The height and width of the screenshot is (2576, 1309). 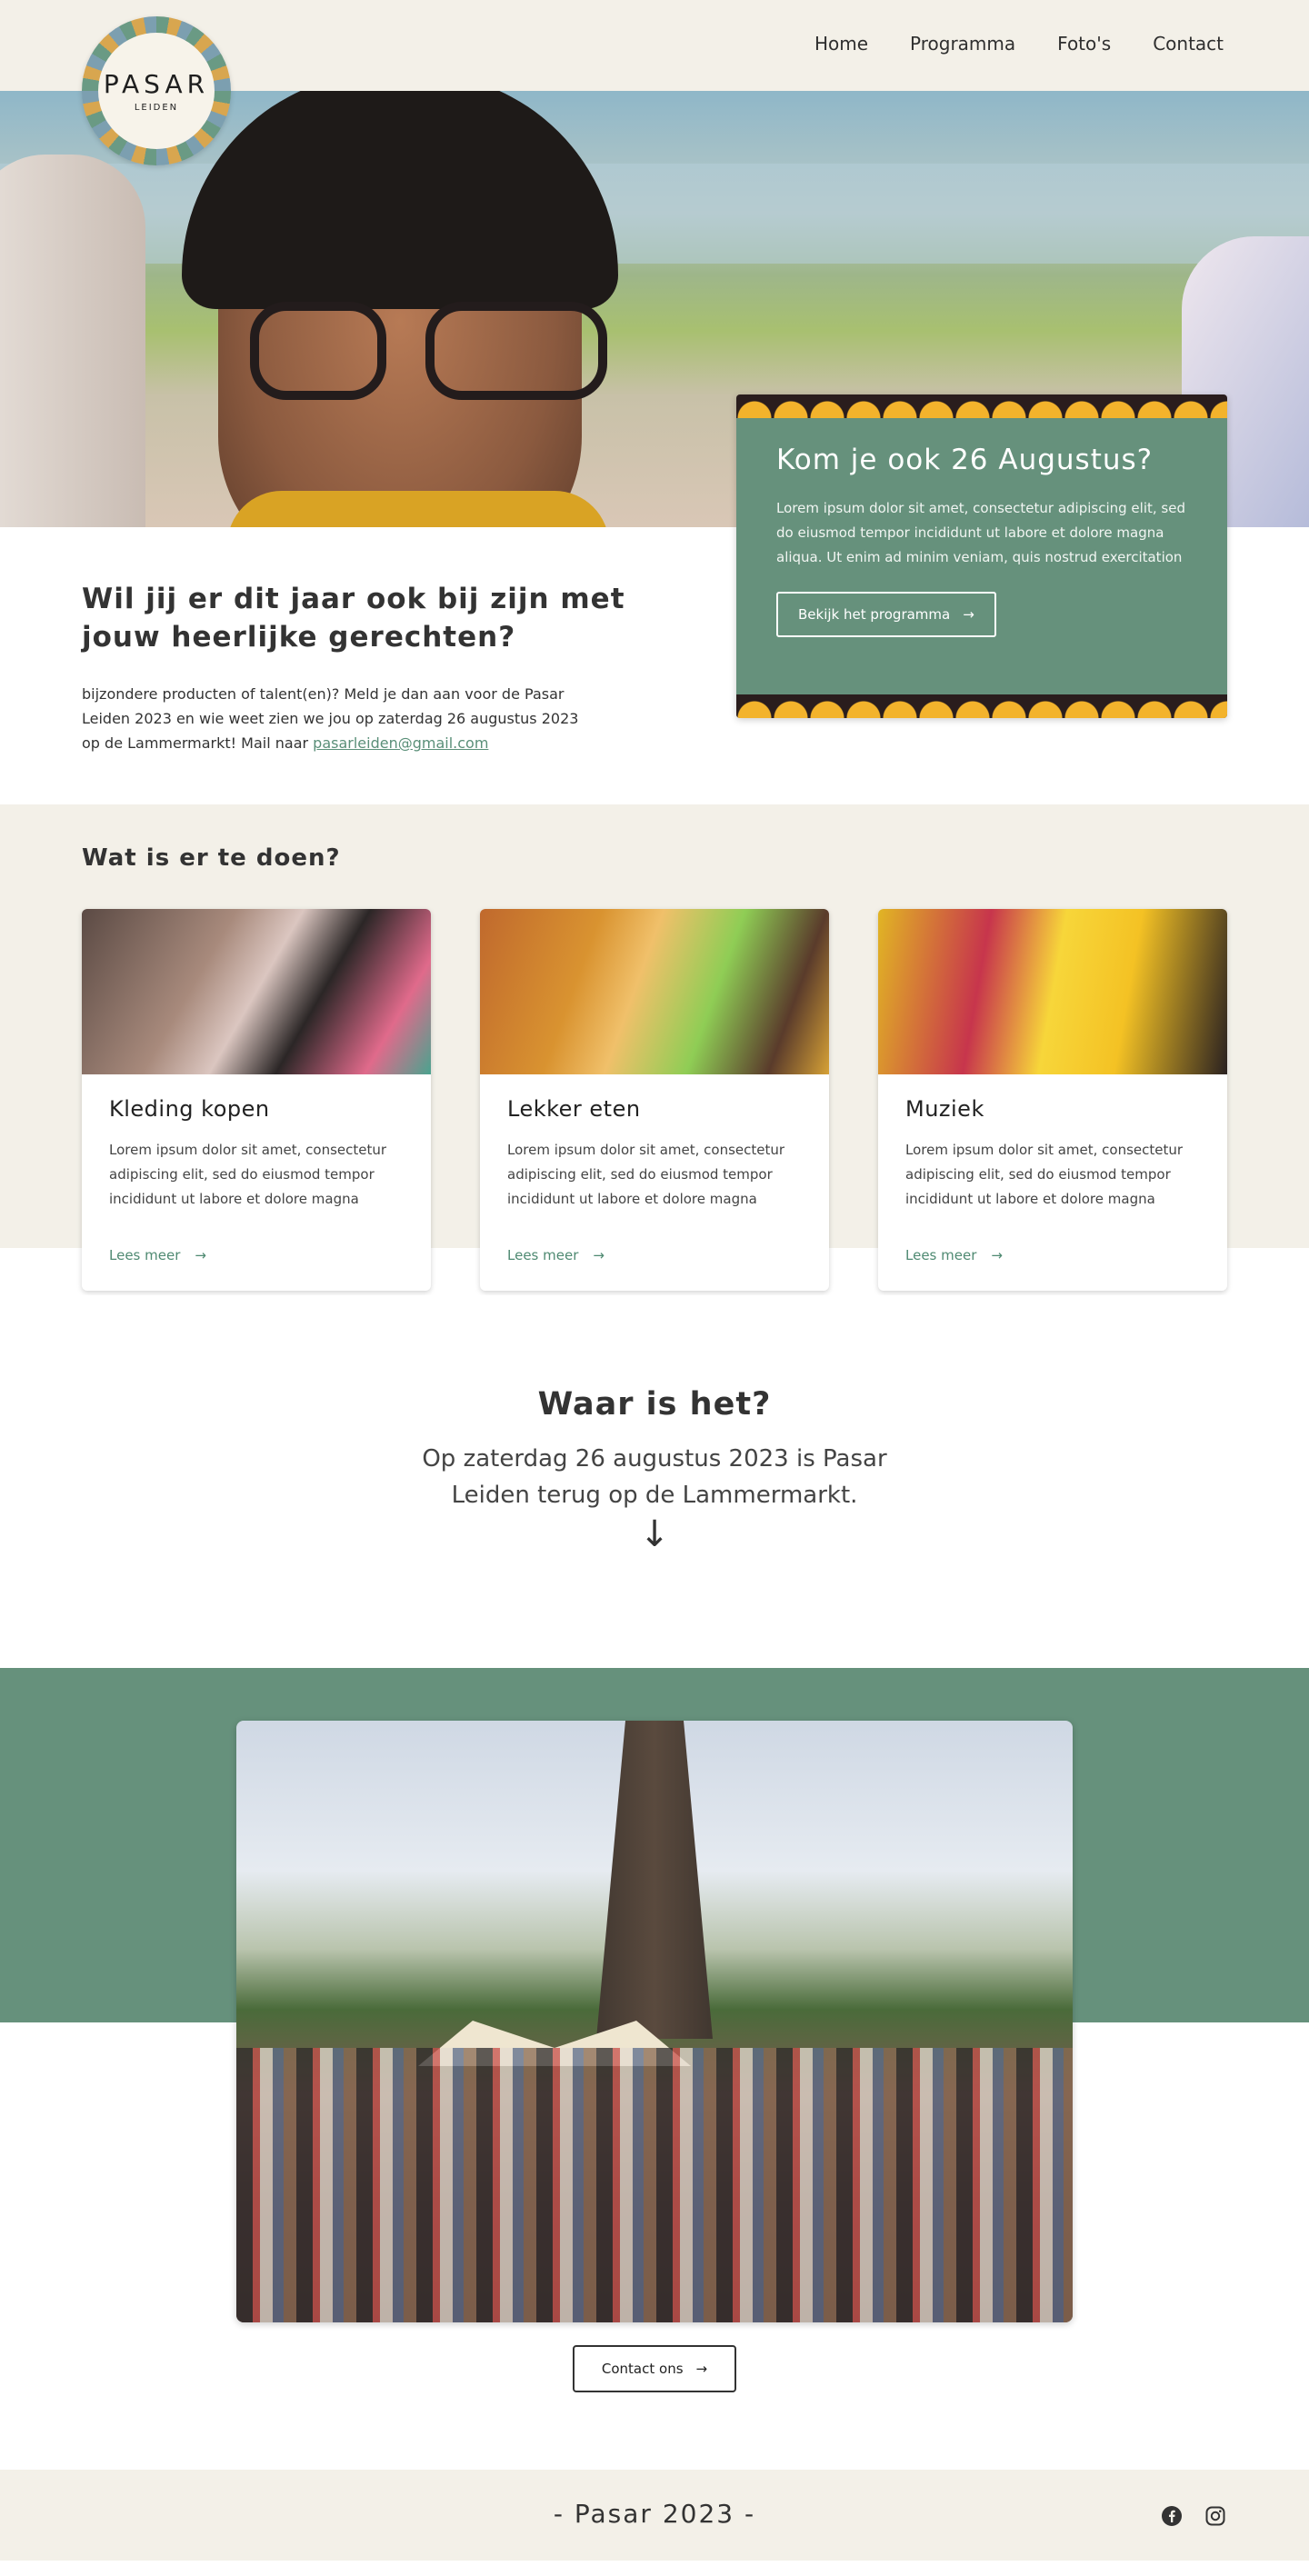 I want to click on site-footer: - Pasar 2023 -, so click(x=654, y=2515).